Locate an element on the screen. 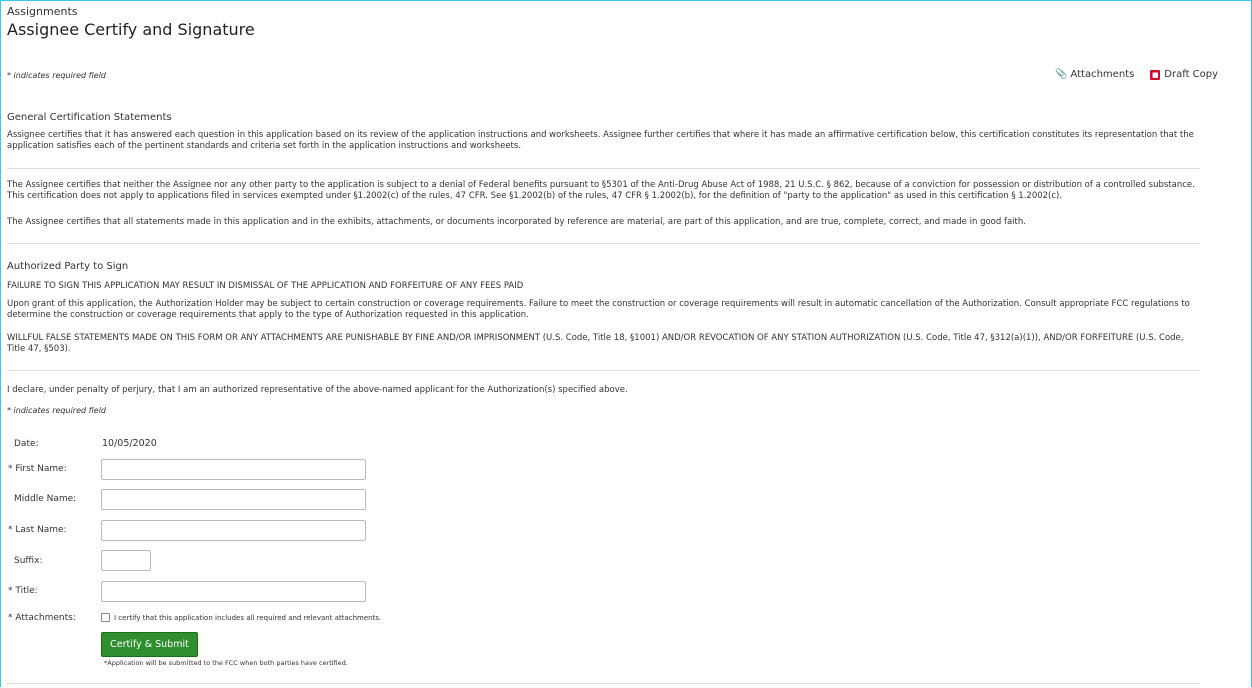  general-certification-heading: General Certification Statements is located at coordinates (89, 117).